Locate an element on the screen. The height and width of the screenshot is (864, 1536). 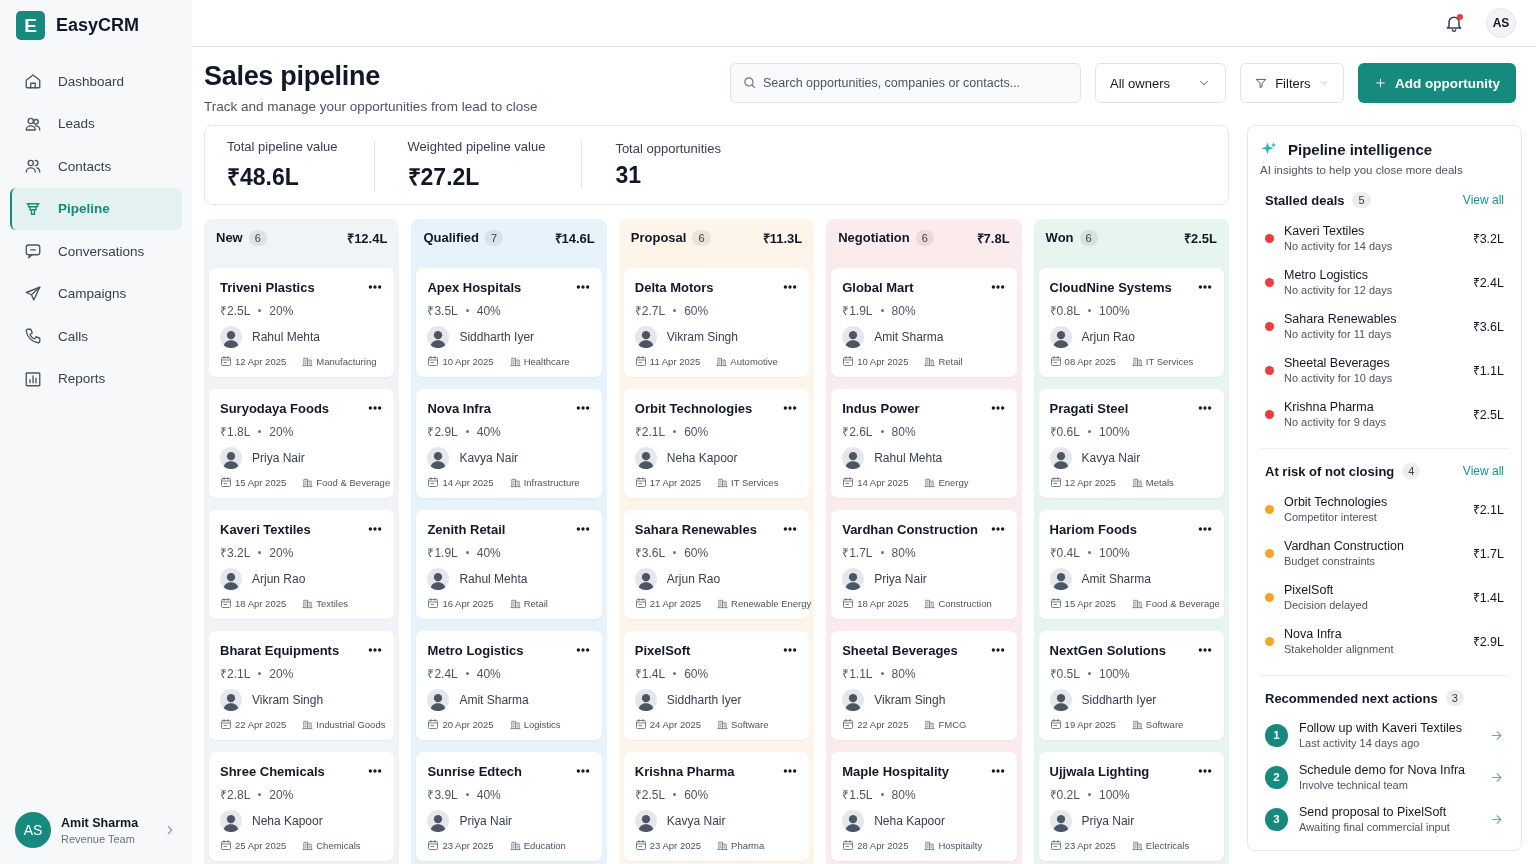
action-item: 3 Send proposal to PixelSoft Awaiting final commercial input is located at coordinates (1384, 819).